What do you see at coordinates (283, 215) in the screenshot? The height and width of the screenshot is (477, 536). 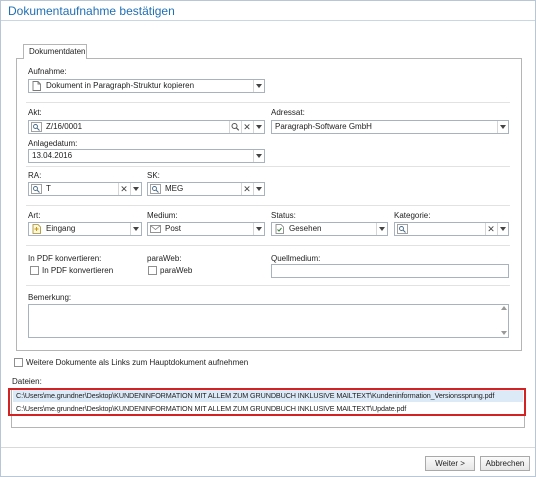 I see `status-label: Status:` at bounding box center [283, 215].